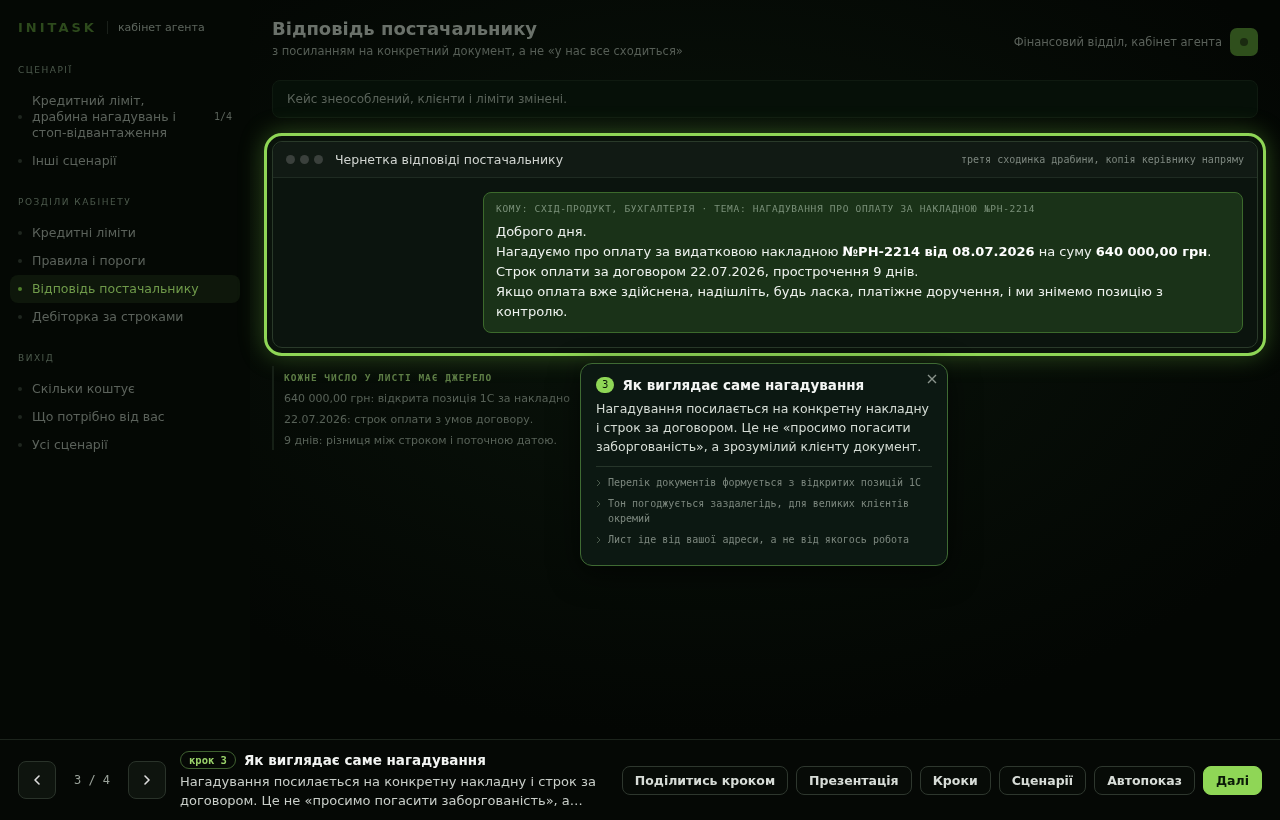 The height and width of the screenshot is (820, 1280). I want to click on next-step-button: Далі, so click(1232, 780).